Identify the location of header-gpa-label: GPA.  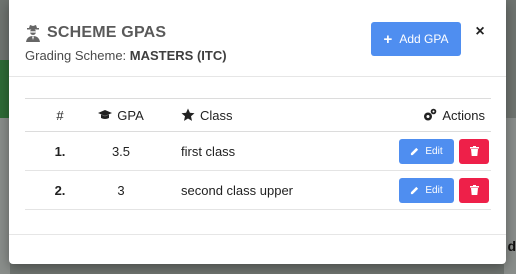
(130, 115).